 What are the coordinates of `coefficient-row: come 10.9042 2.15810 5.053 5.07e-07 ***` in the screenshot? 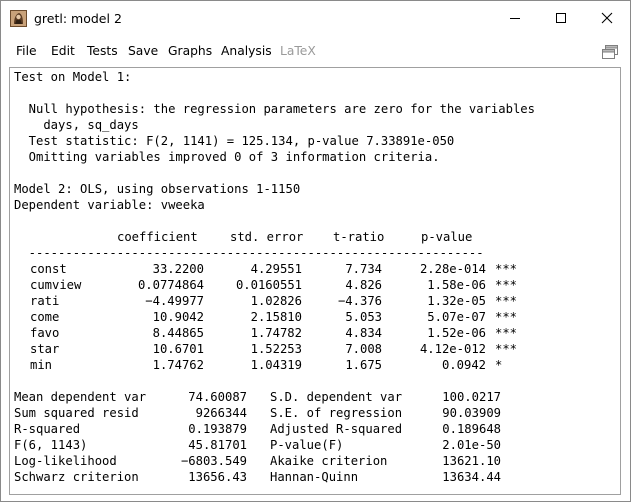 It's located at (310, 317).